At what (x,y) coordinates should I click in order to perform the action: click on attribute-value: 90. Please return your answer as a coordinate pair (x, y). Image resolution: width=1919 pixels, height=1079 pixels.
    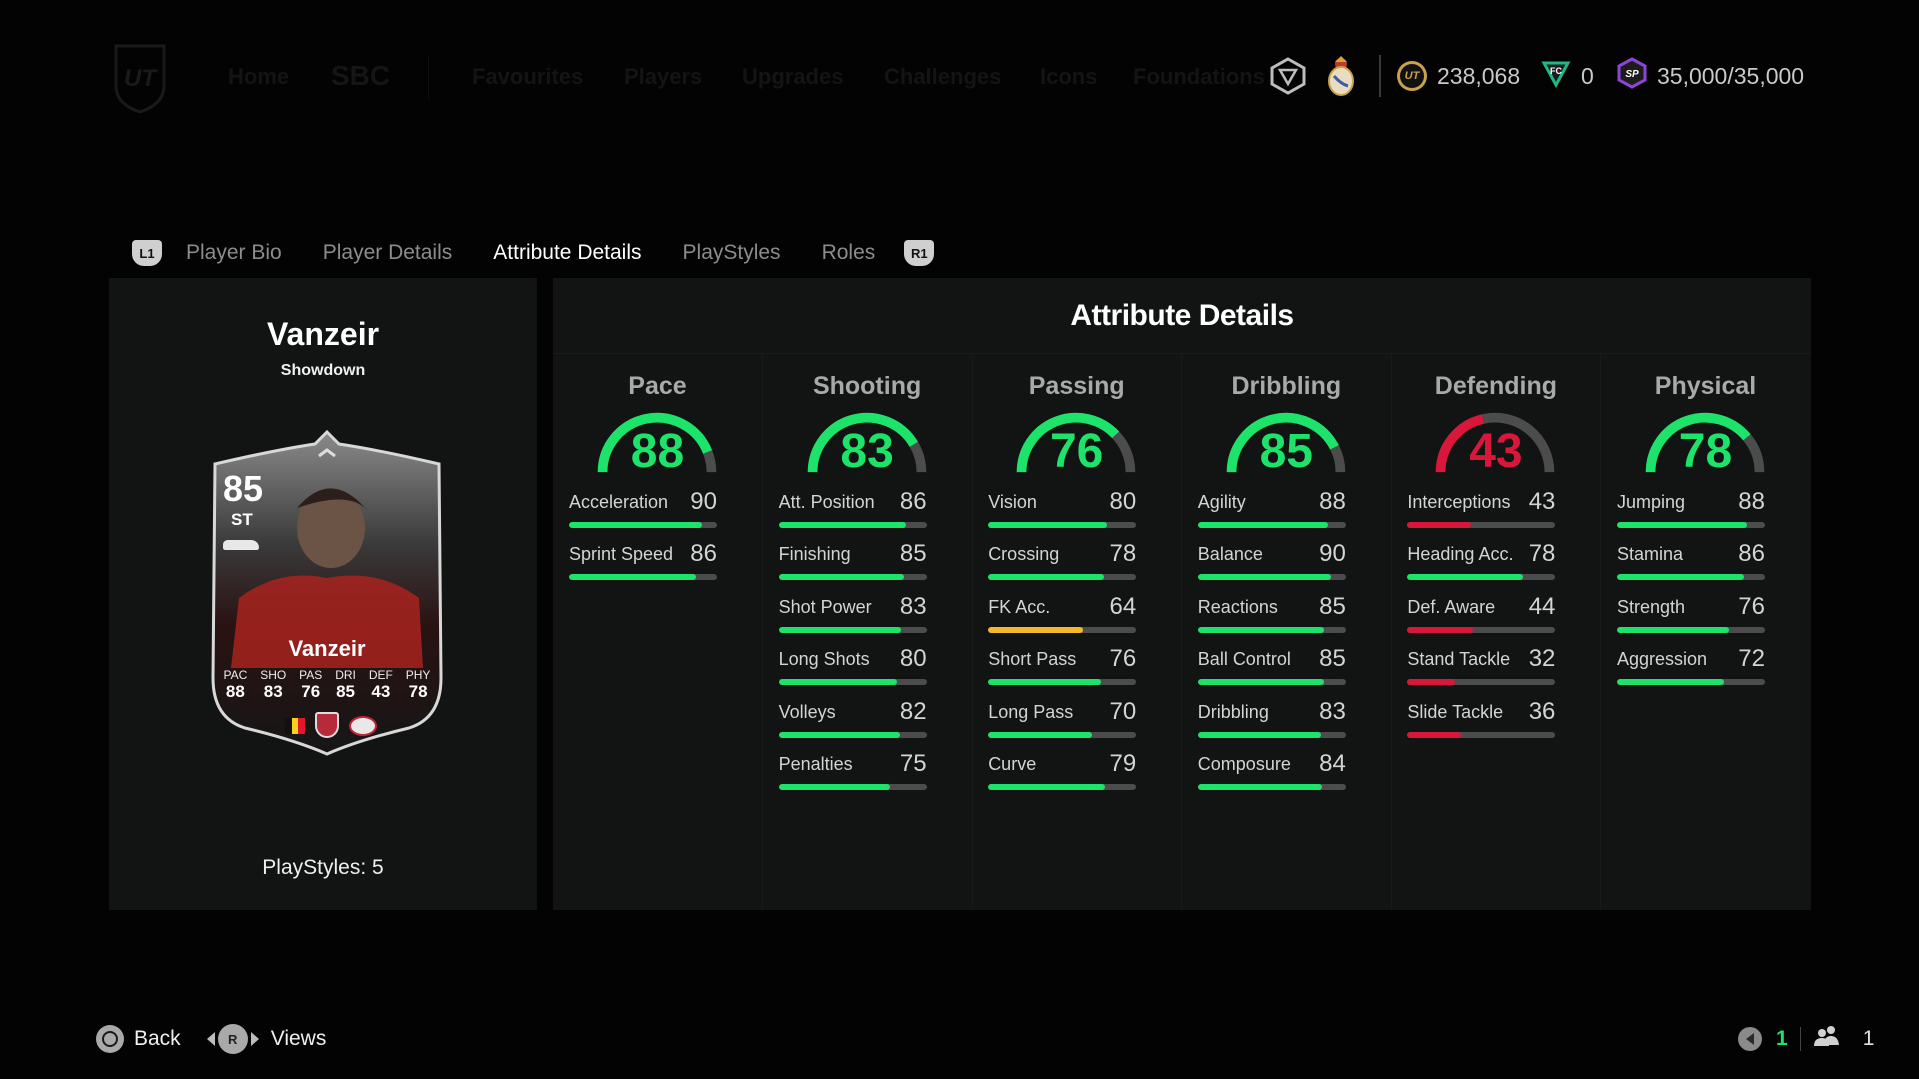
    Looking at the image, I should click on (1332, 554).